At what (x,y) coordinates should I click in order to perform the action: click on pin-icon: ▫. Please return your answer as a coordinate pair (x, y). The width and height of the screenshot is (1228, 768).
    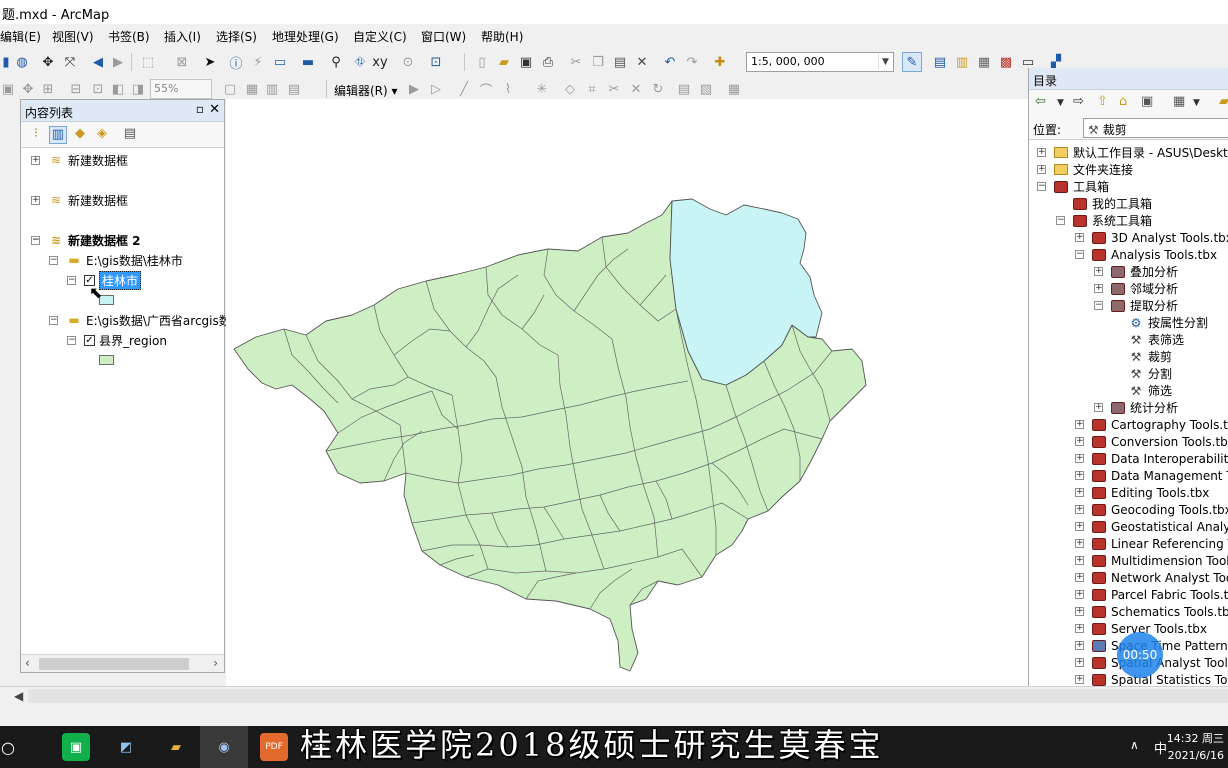
    Looking at the image, I should click on (200, 109).